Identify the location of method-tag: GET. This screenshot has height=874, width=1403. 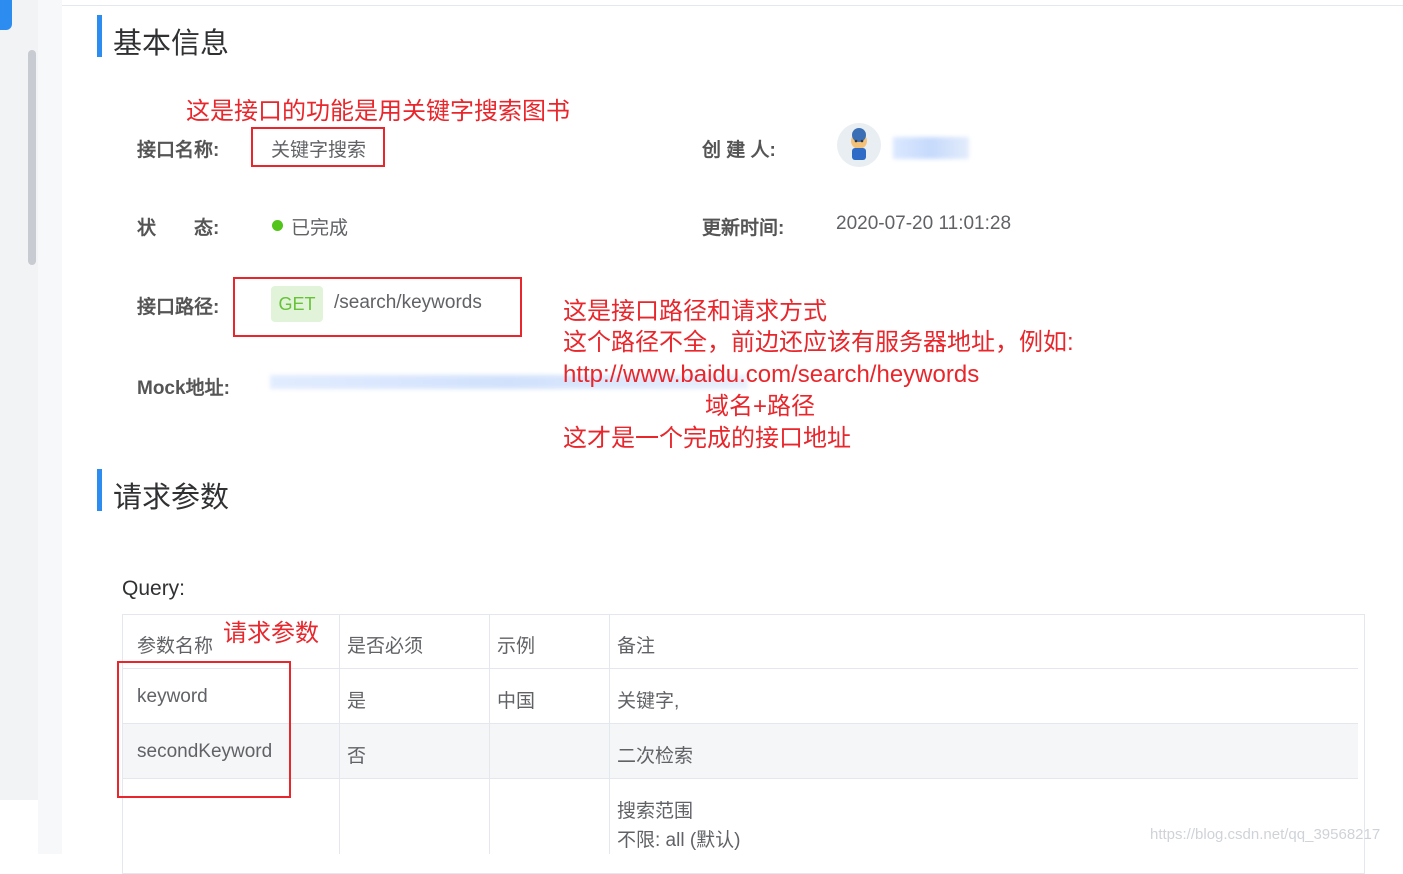
(297, 304).